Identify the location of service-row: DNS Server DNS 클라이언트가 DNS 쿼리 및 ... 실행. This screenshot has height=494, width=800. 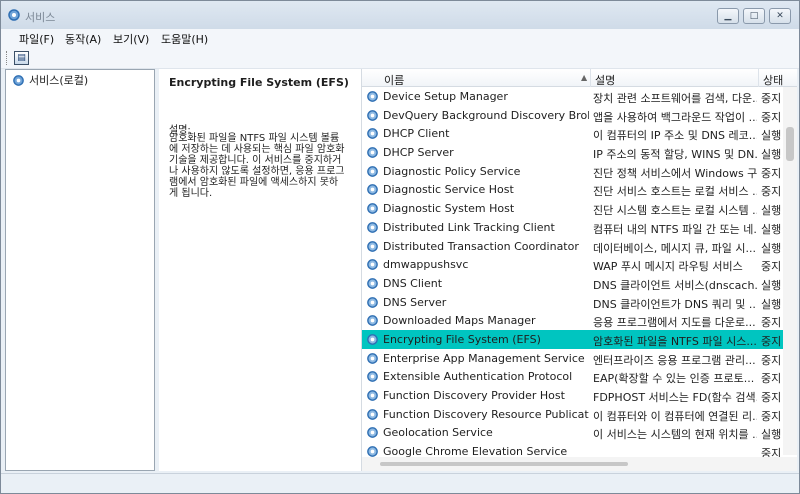
(573, 302).